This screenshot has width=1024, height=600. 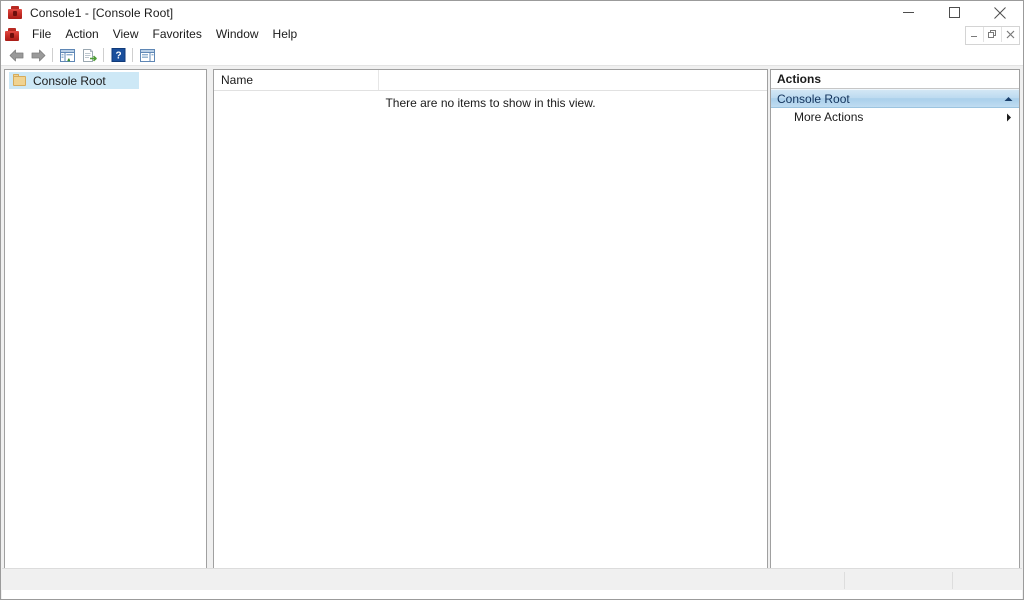 What do you see at coordinates (512, 579) in the screenshot?
I see `status-bar` at bounding box center [512, 579].